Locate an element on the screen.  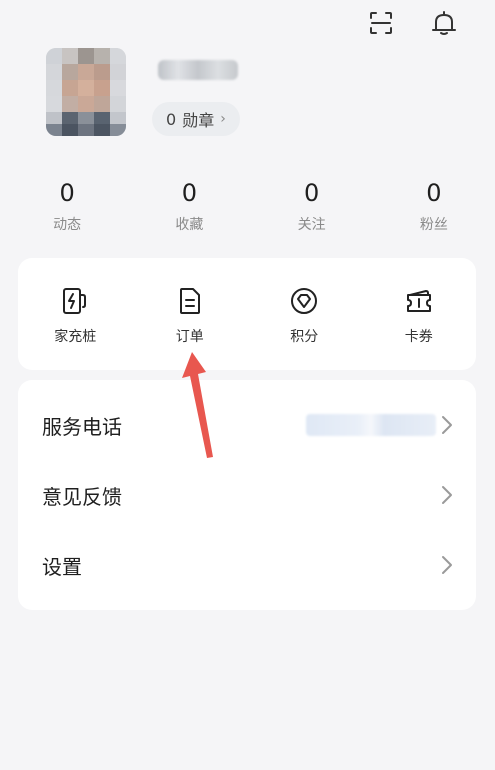
coupon-icon is located at coordinates (419, 301).